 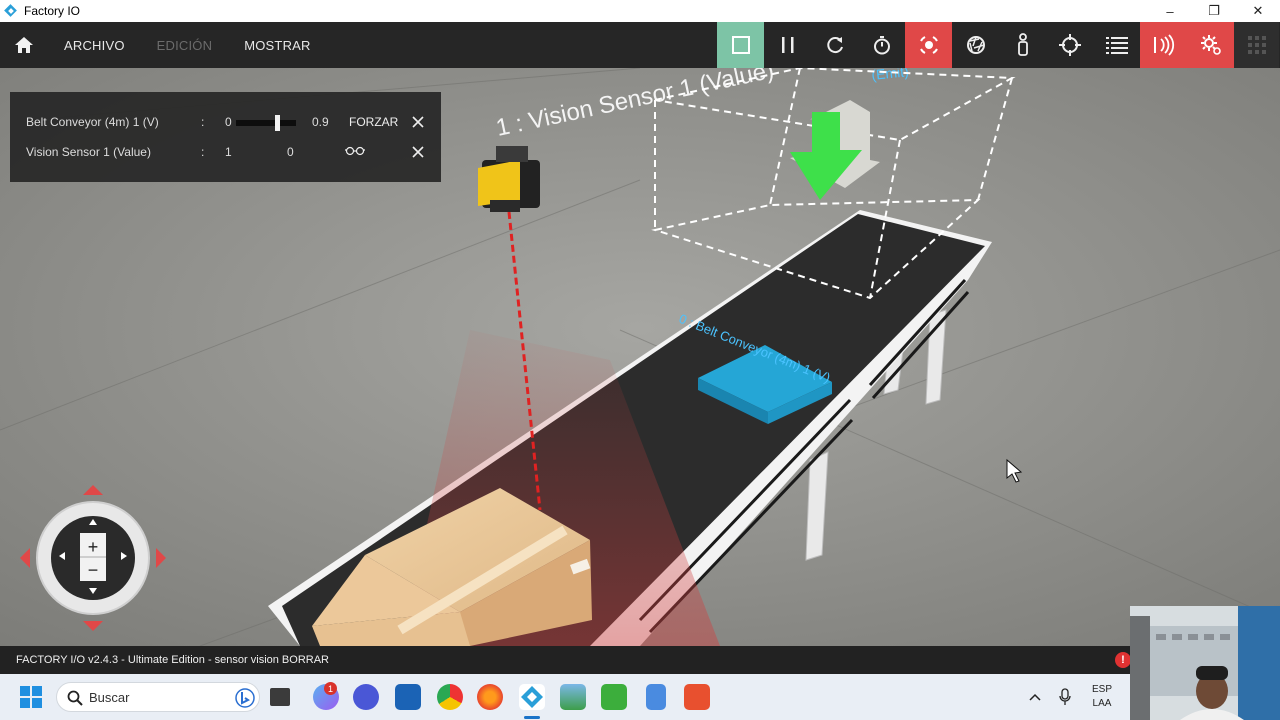 I want to click on chrome-icon, so click(x=450, y=697).